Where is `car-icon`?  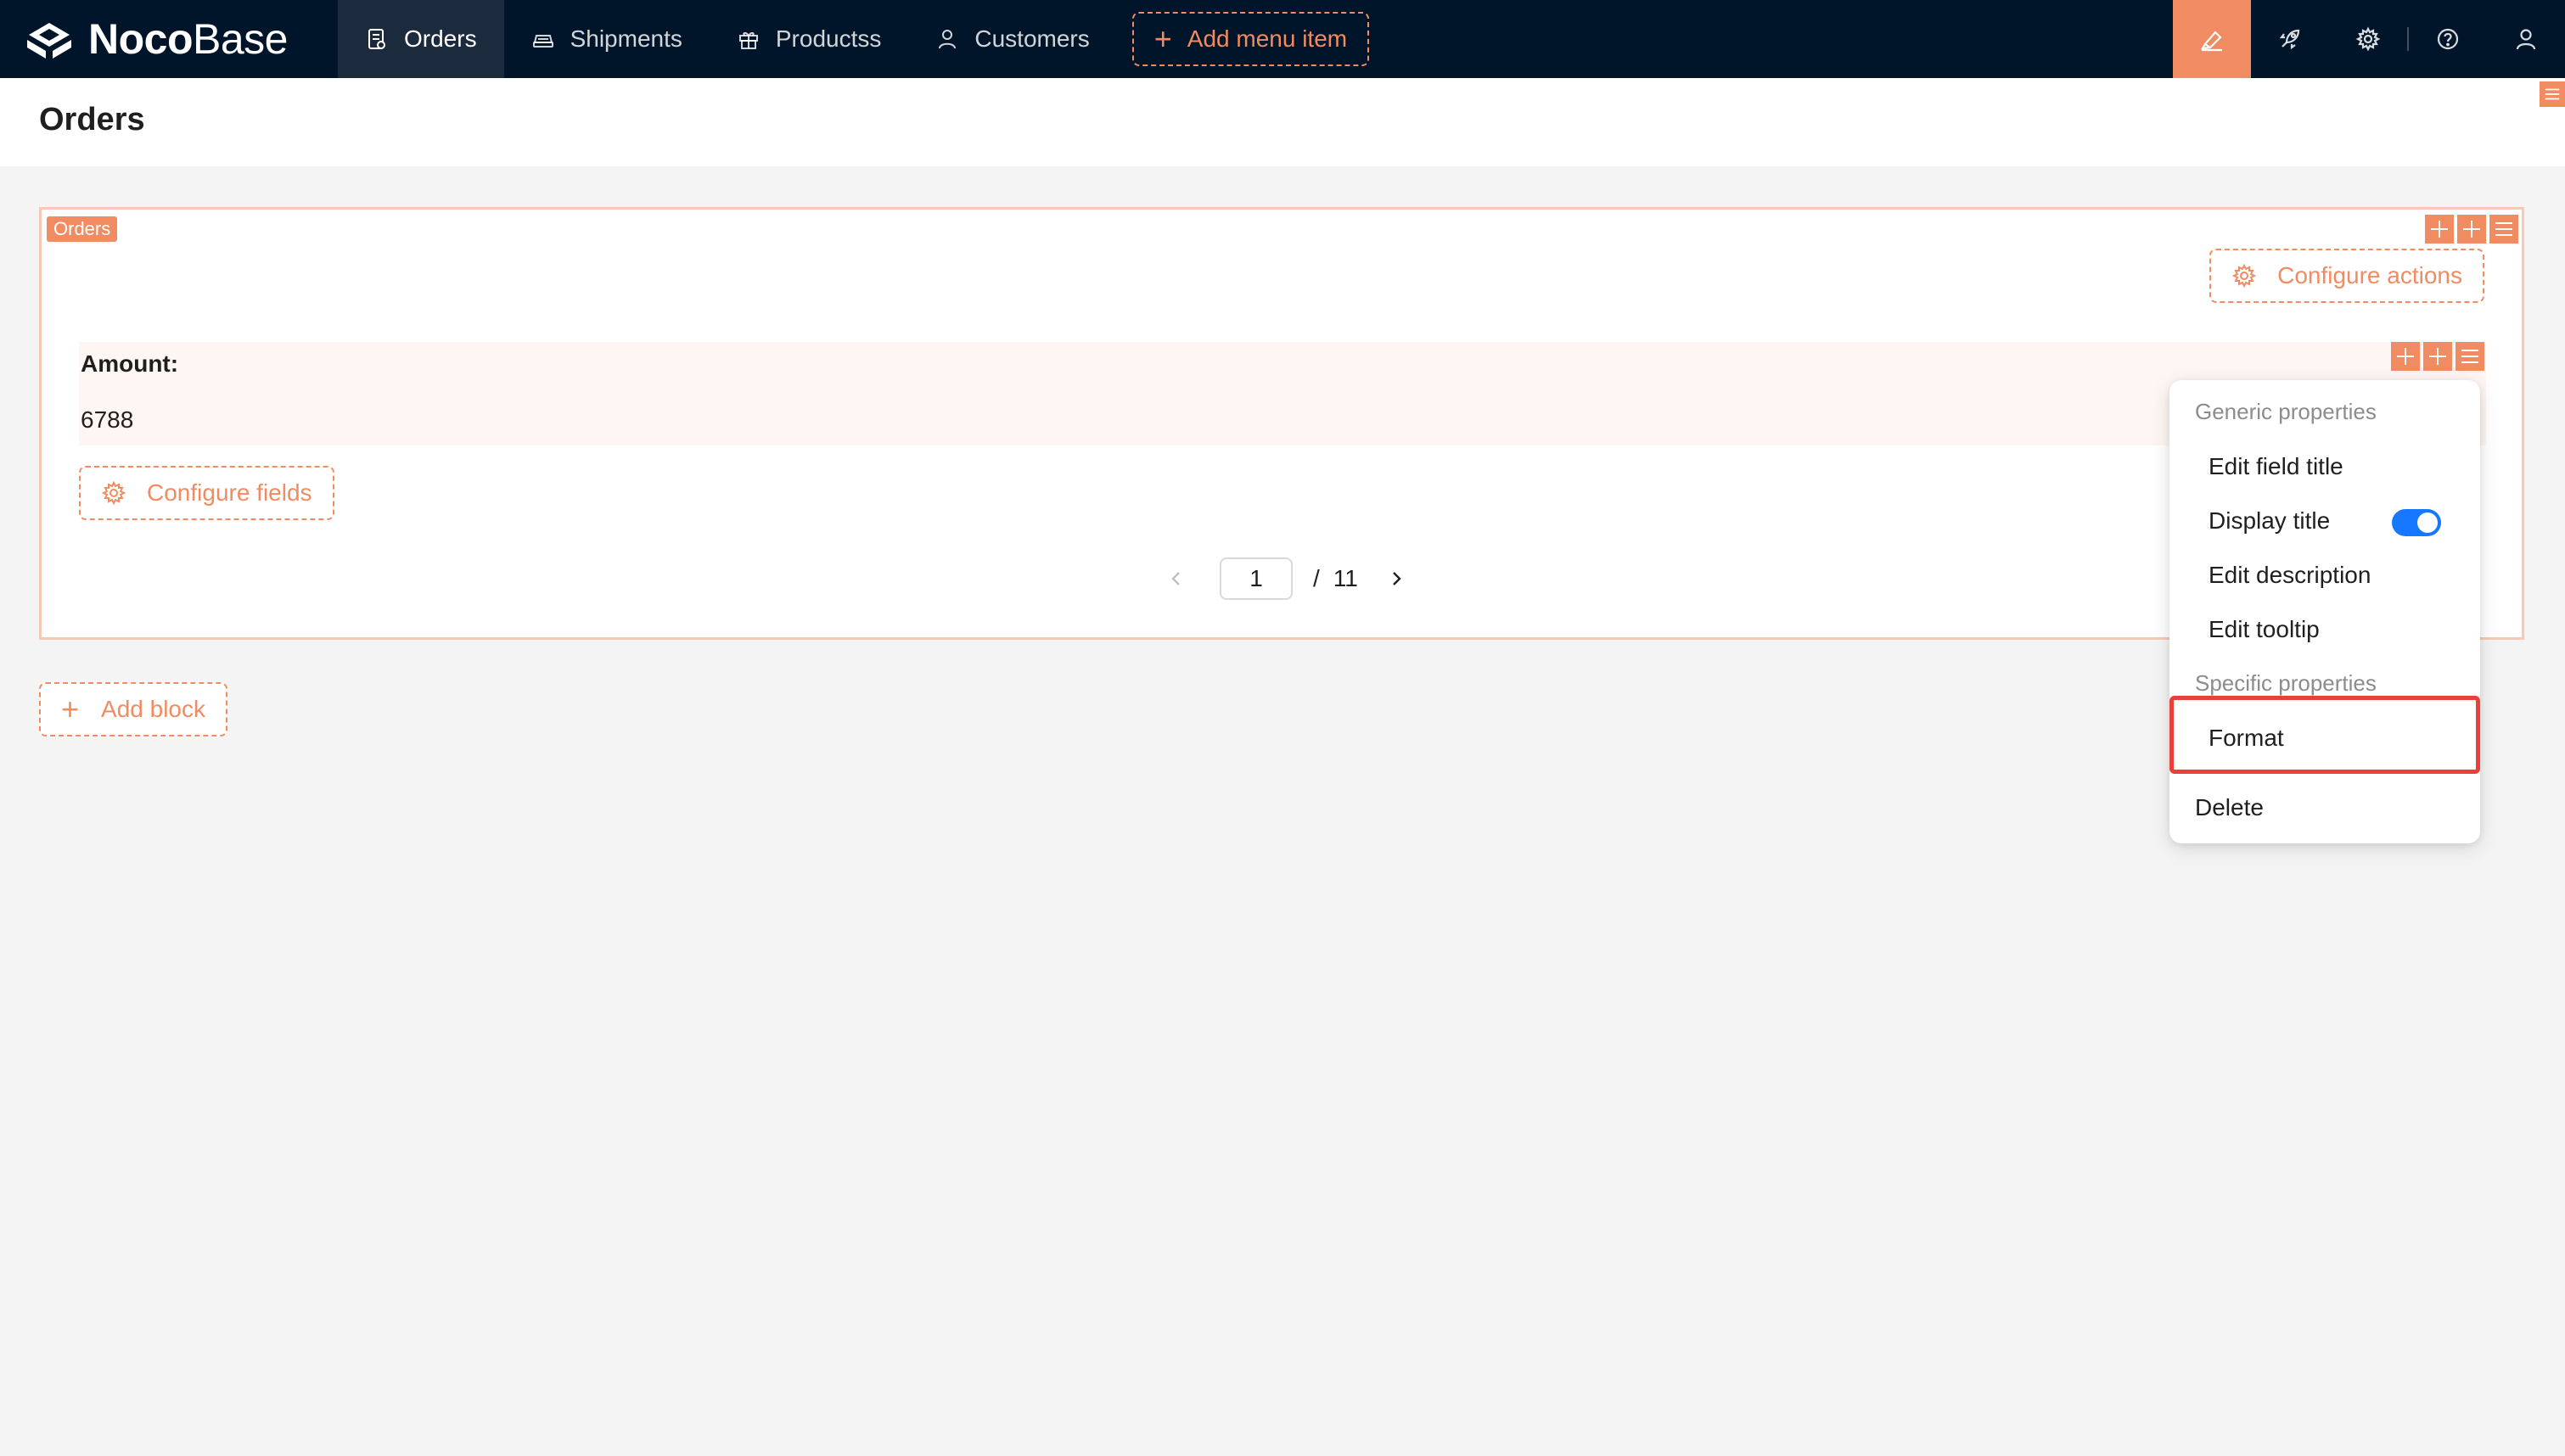 car-icon is located at coordinates (542, 41).